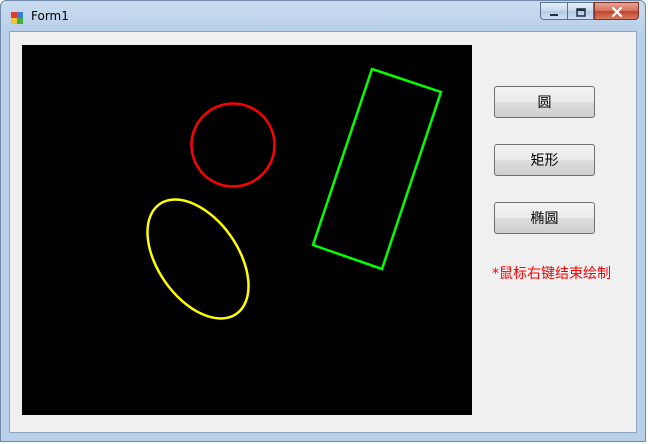 The width and height of the screenshot is (648, 444). I want to click on circle-button: 圆, so click(544, 102).